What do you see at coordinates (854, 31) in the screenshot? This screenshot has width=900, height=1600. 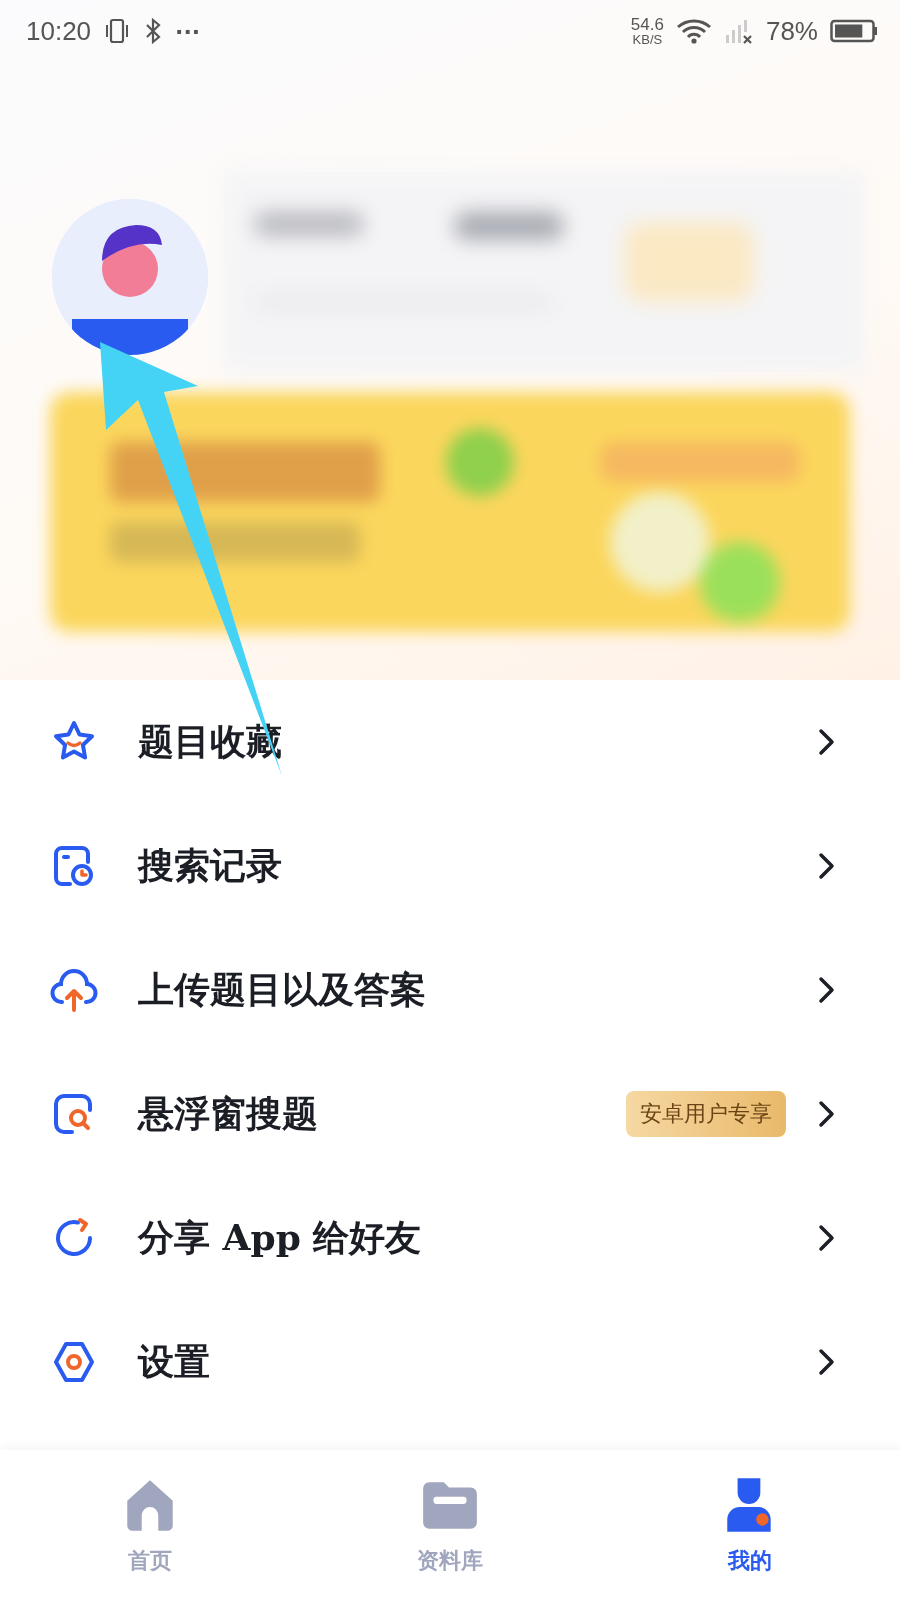 I see `battery-icon` at bounding box center [854, 31].